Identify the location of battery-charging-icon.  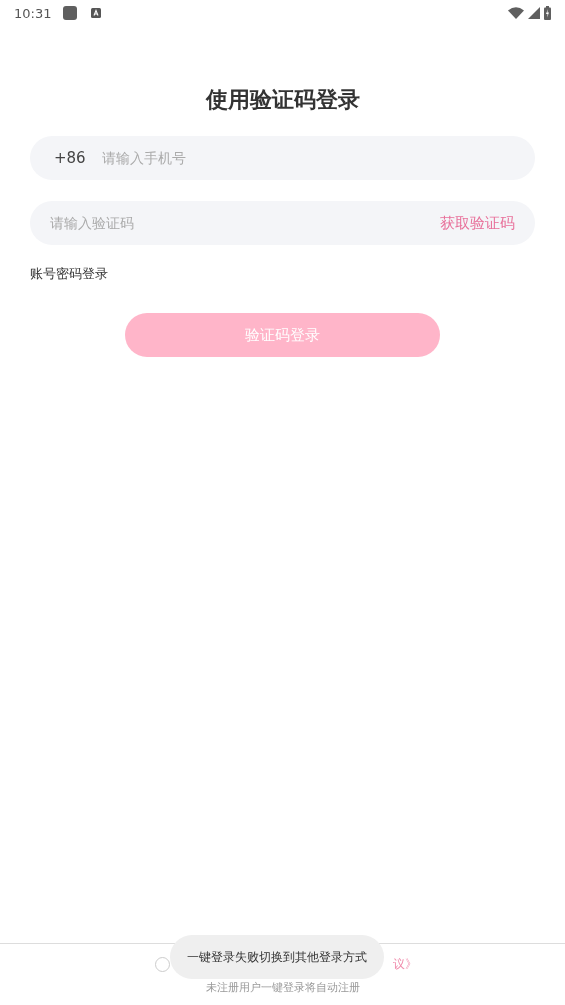
(547, 13).